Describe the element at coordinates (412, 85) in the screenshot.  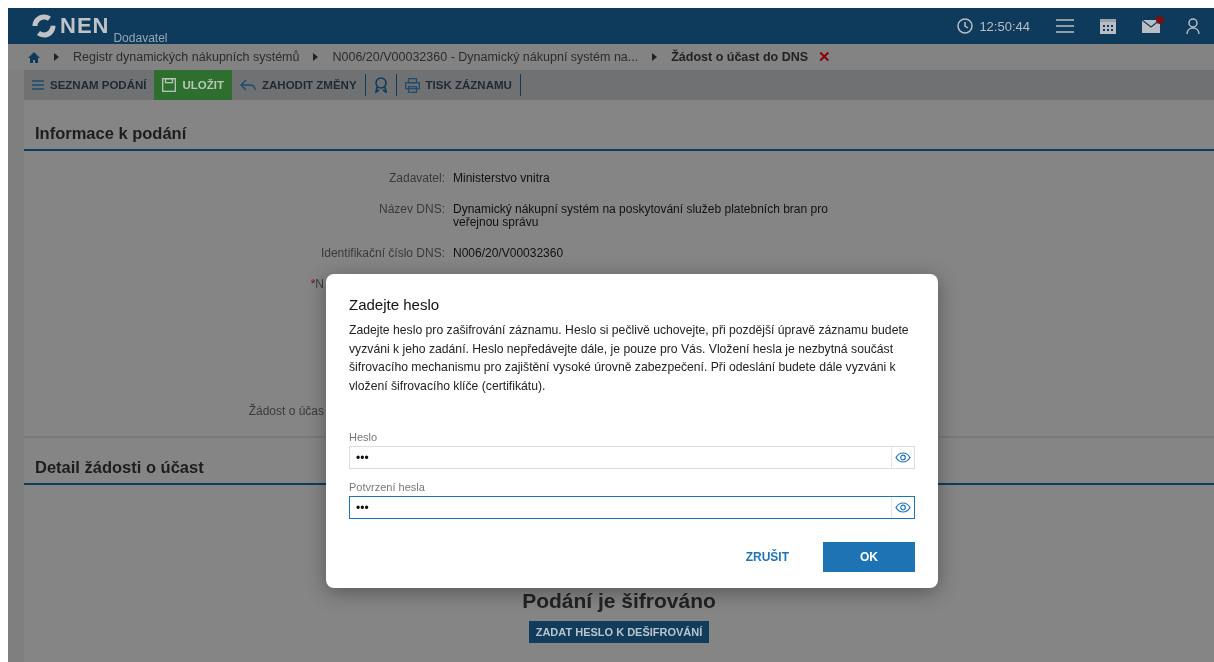
I see `printer-icon` at that location.